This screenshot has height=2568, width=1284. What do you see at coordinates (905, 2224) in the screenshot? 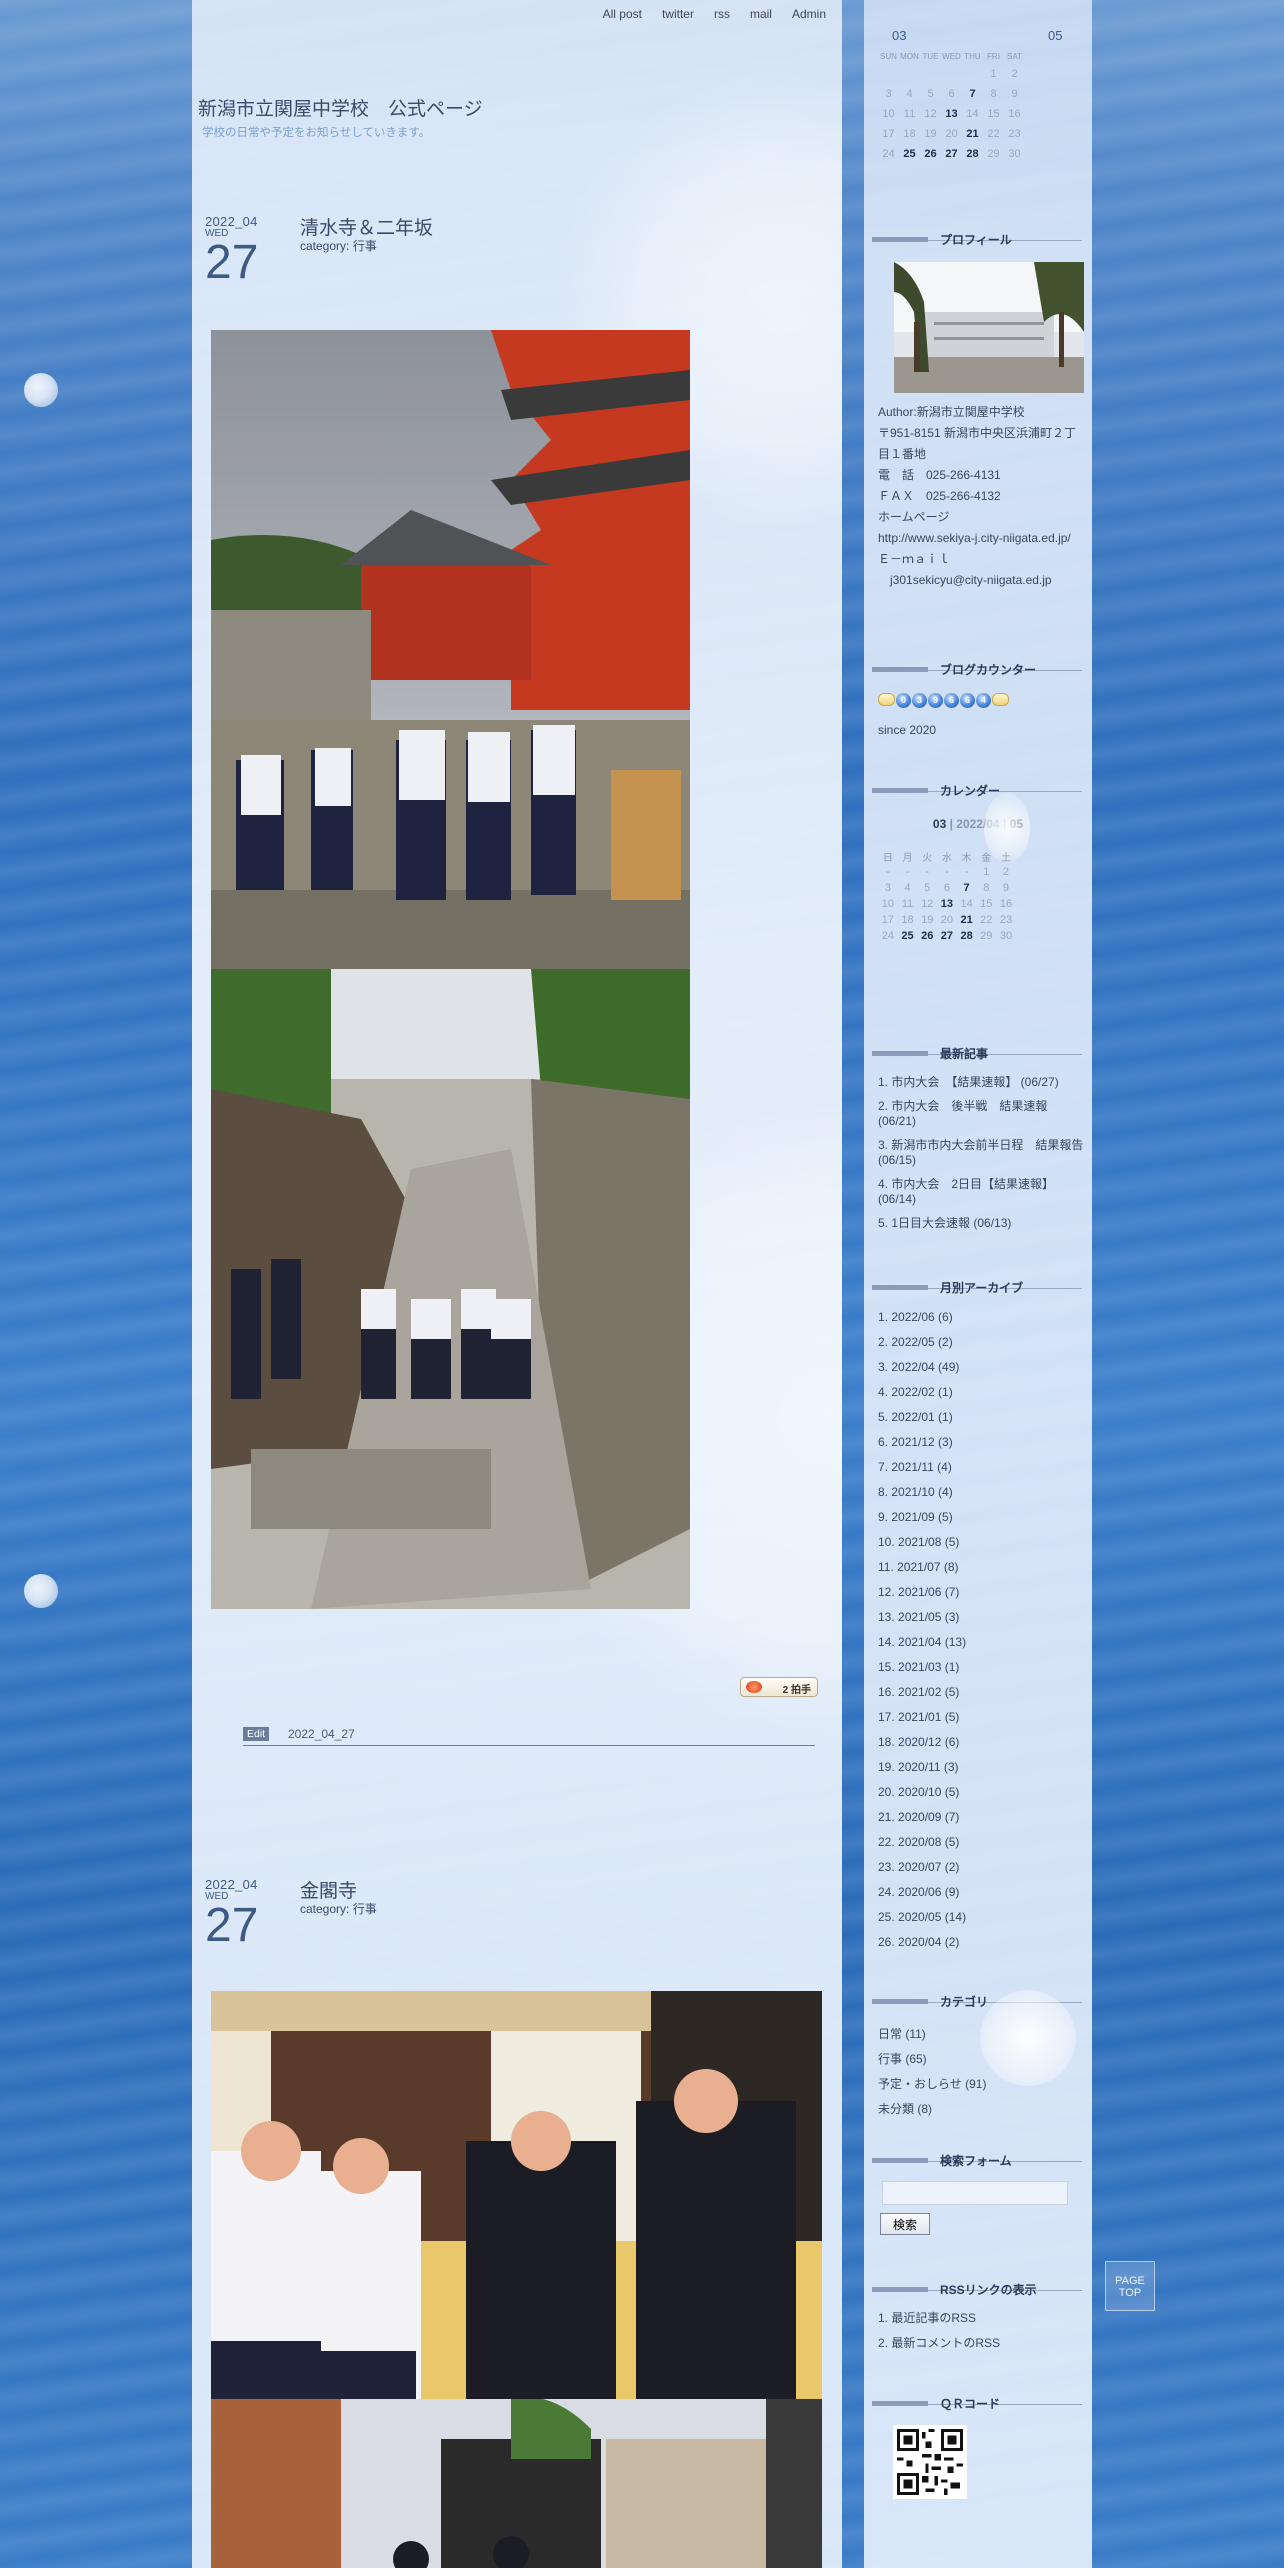
I see `search-button: 検索` at bounding box center [905, 2224].